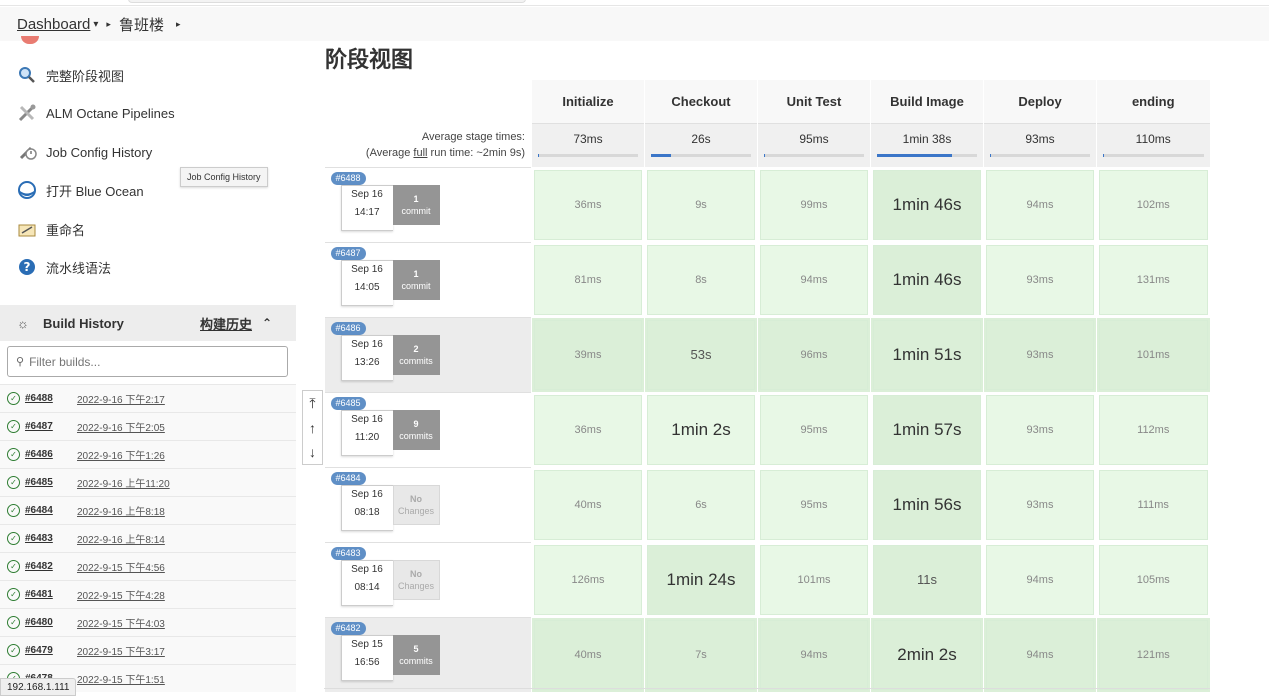 The height and width of the screenshot is (698, 1269). I want to click on sidebar-item-rename: 重命名, so click(51, 229).